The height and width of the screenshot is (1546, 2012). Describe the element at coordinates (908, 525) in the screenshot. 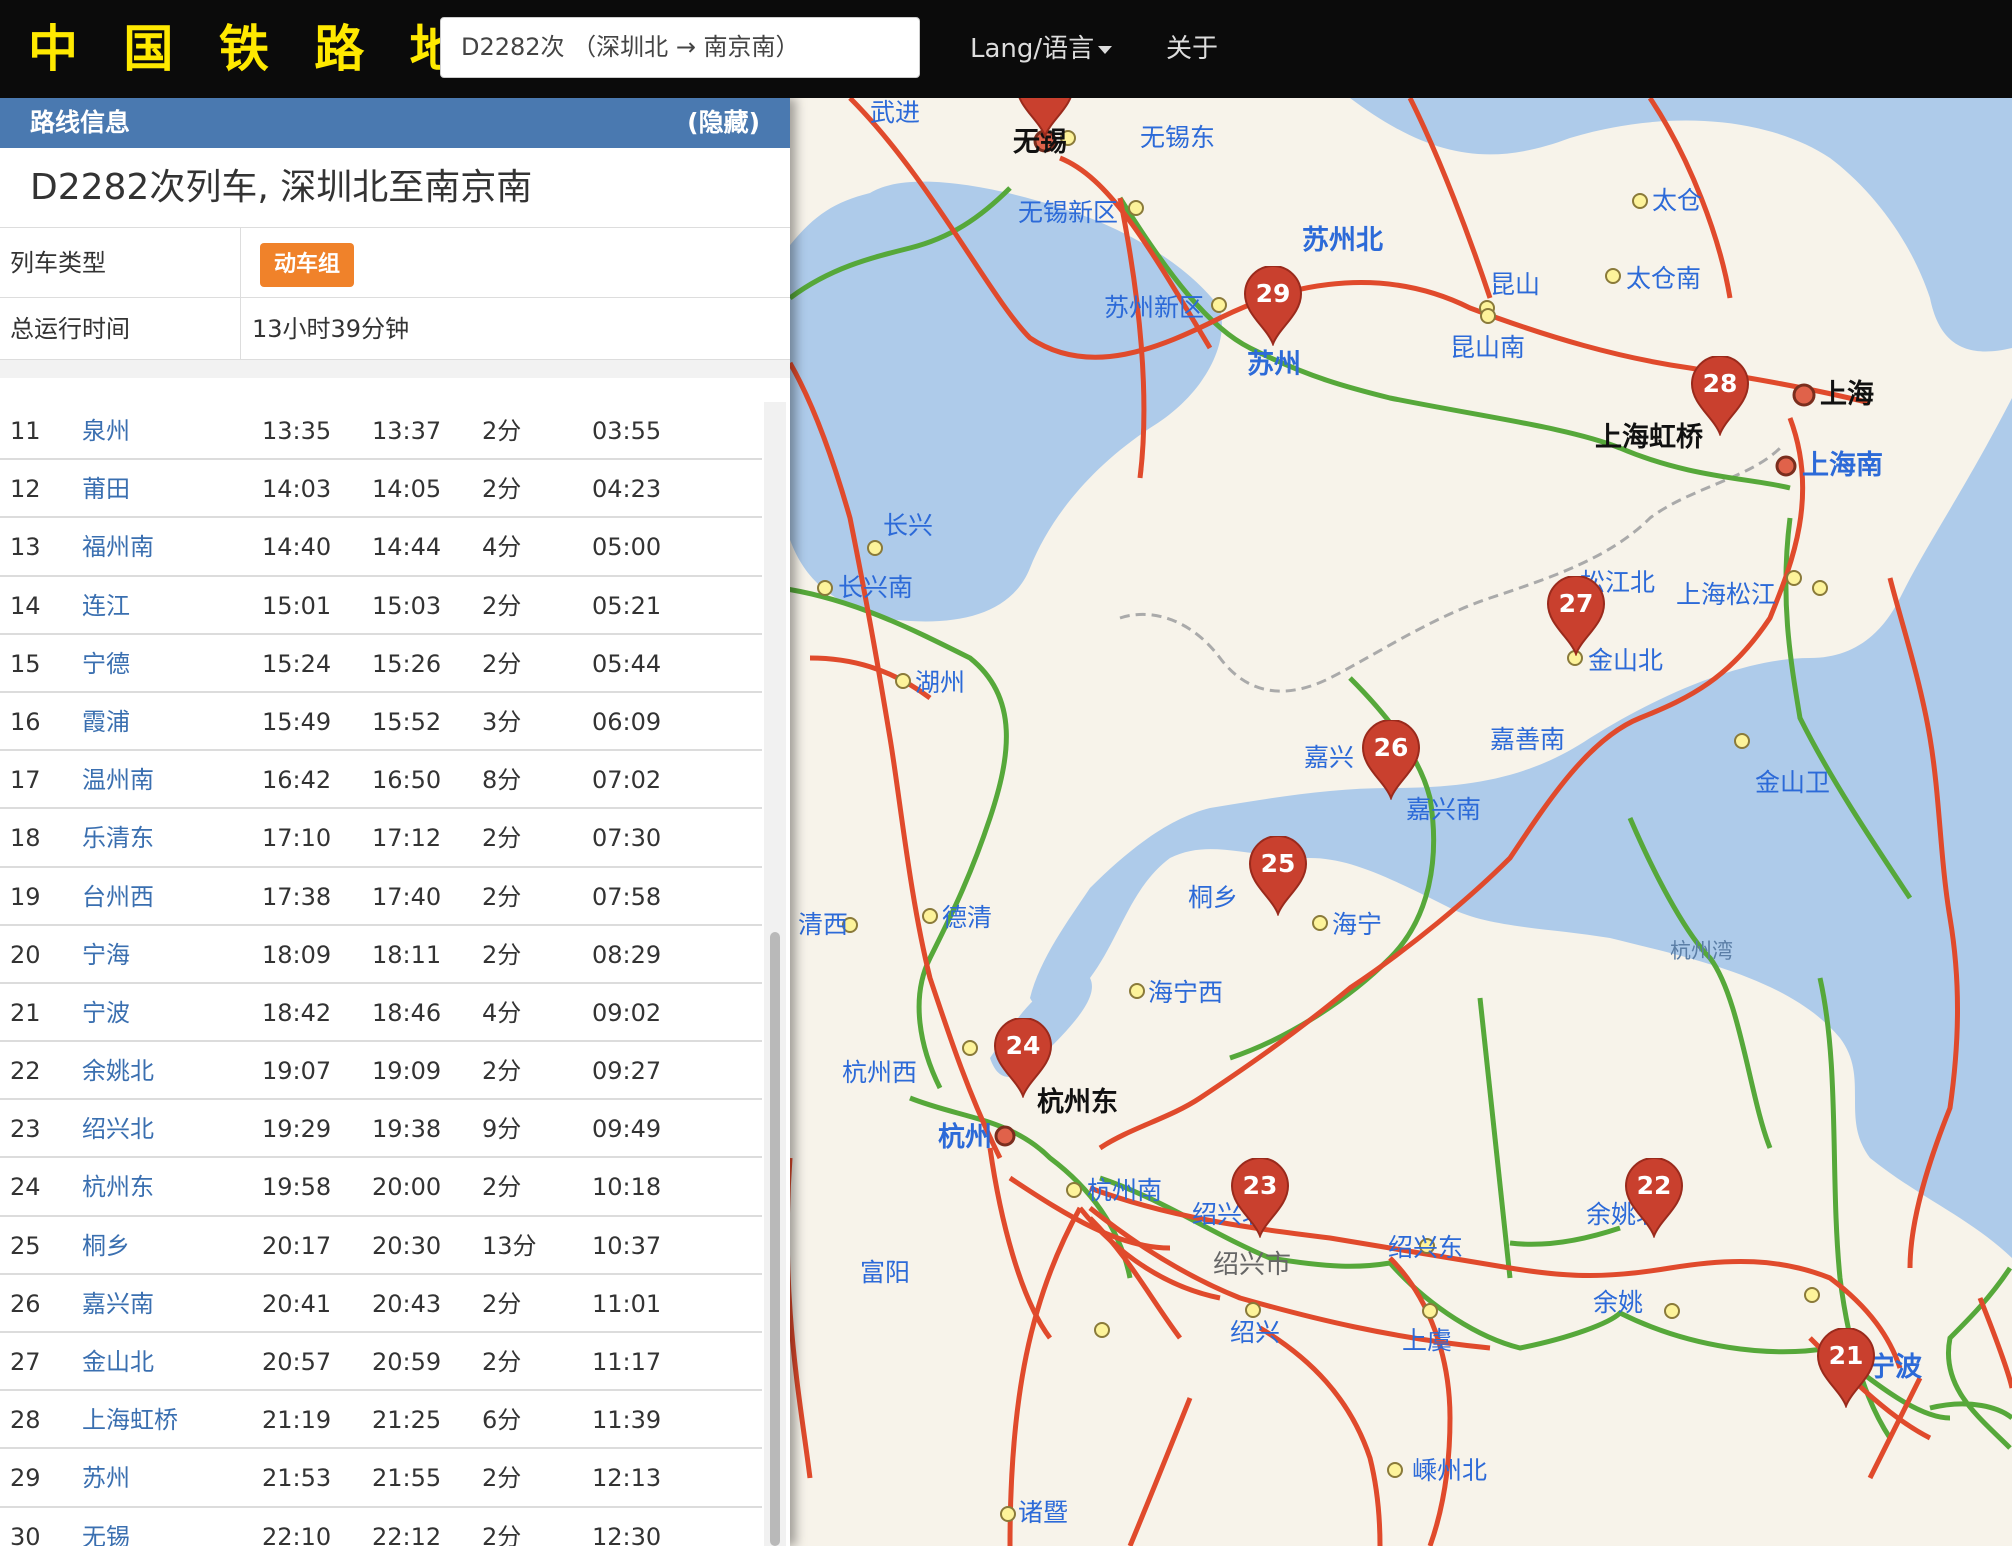

I see `label-changxing: 长兴` at that location.